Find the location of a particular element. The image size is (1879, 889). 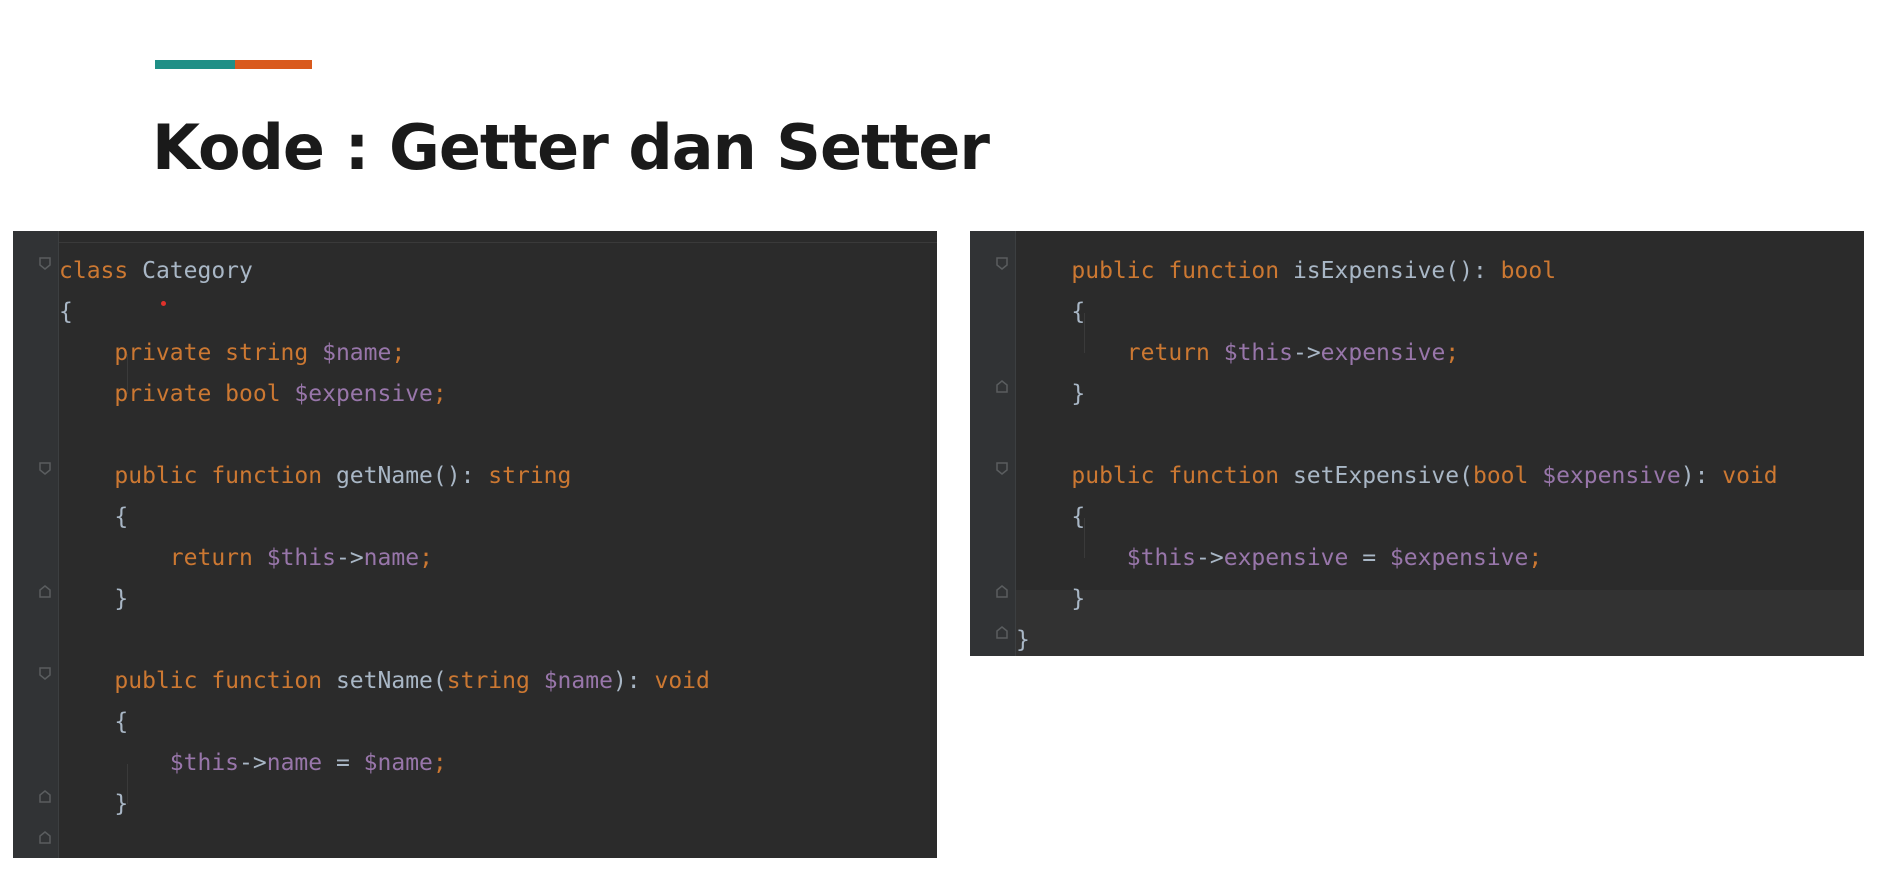

code-line: private string $name; is located at coordinates (498, 353).